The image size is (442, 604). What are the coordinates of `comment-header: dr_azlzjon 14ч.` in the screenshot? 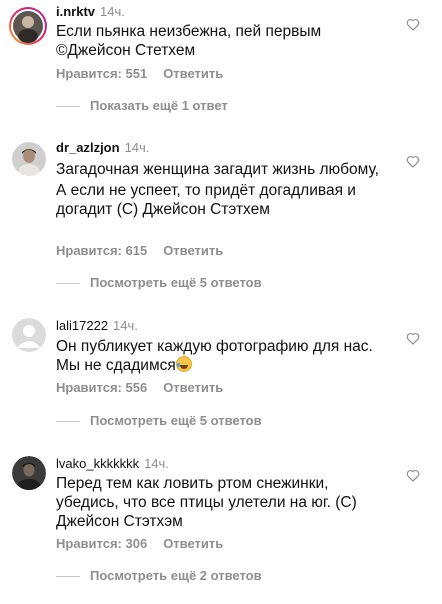 It's located at (102, 148).